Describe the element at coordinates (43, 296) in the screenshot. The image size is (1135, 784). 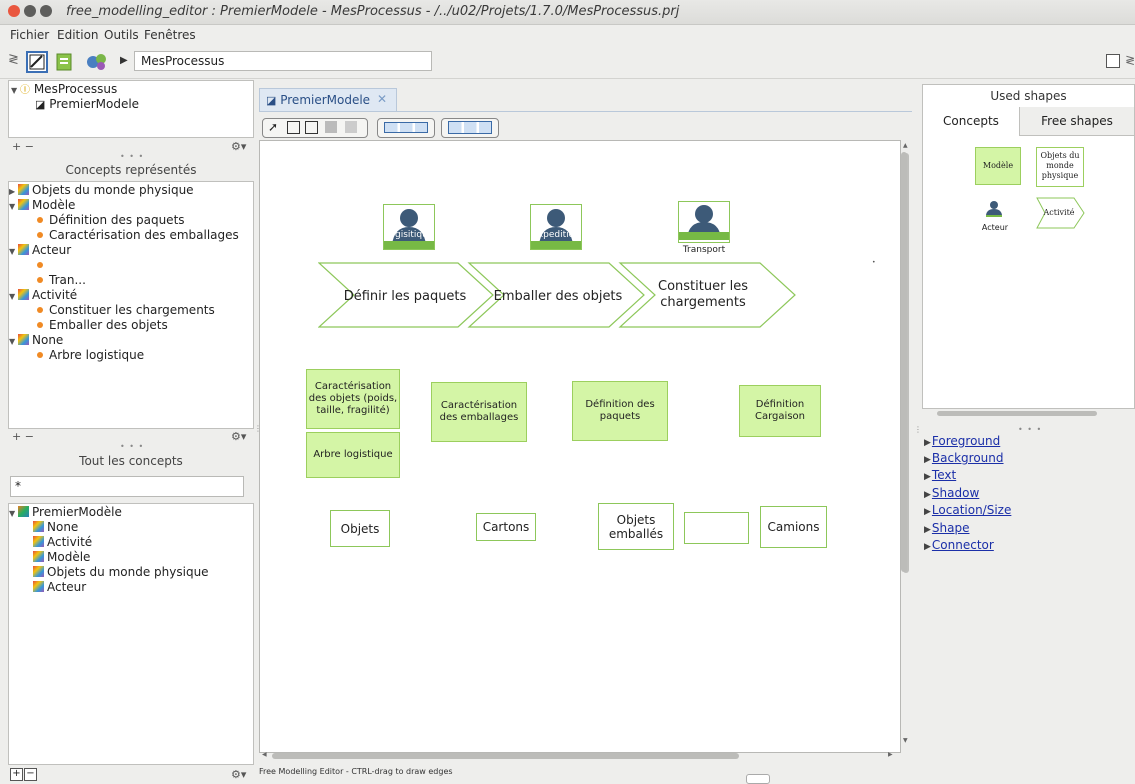
I see `concept-row: ▼ Activité` at that location.